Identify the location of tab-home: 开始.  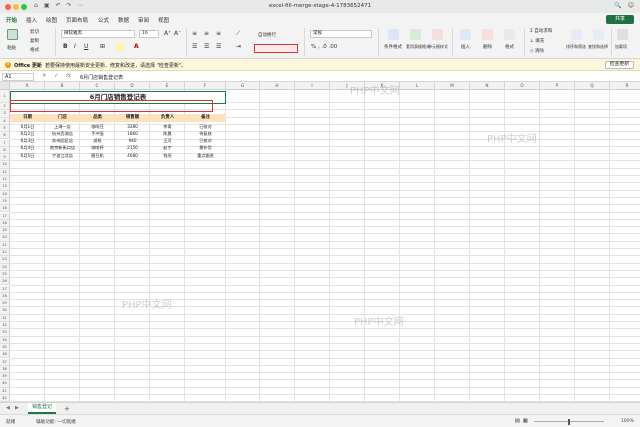
(12, 21).